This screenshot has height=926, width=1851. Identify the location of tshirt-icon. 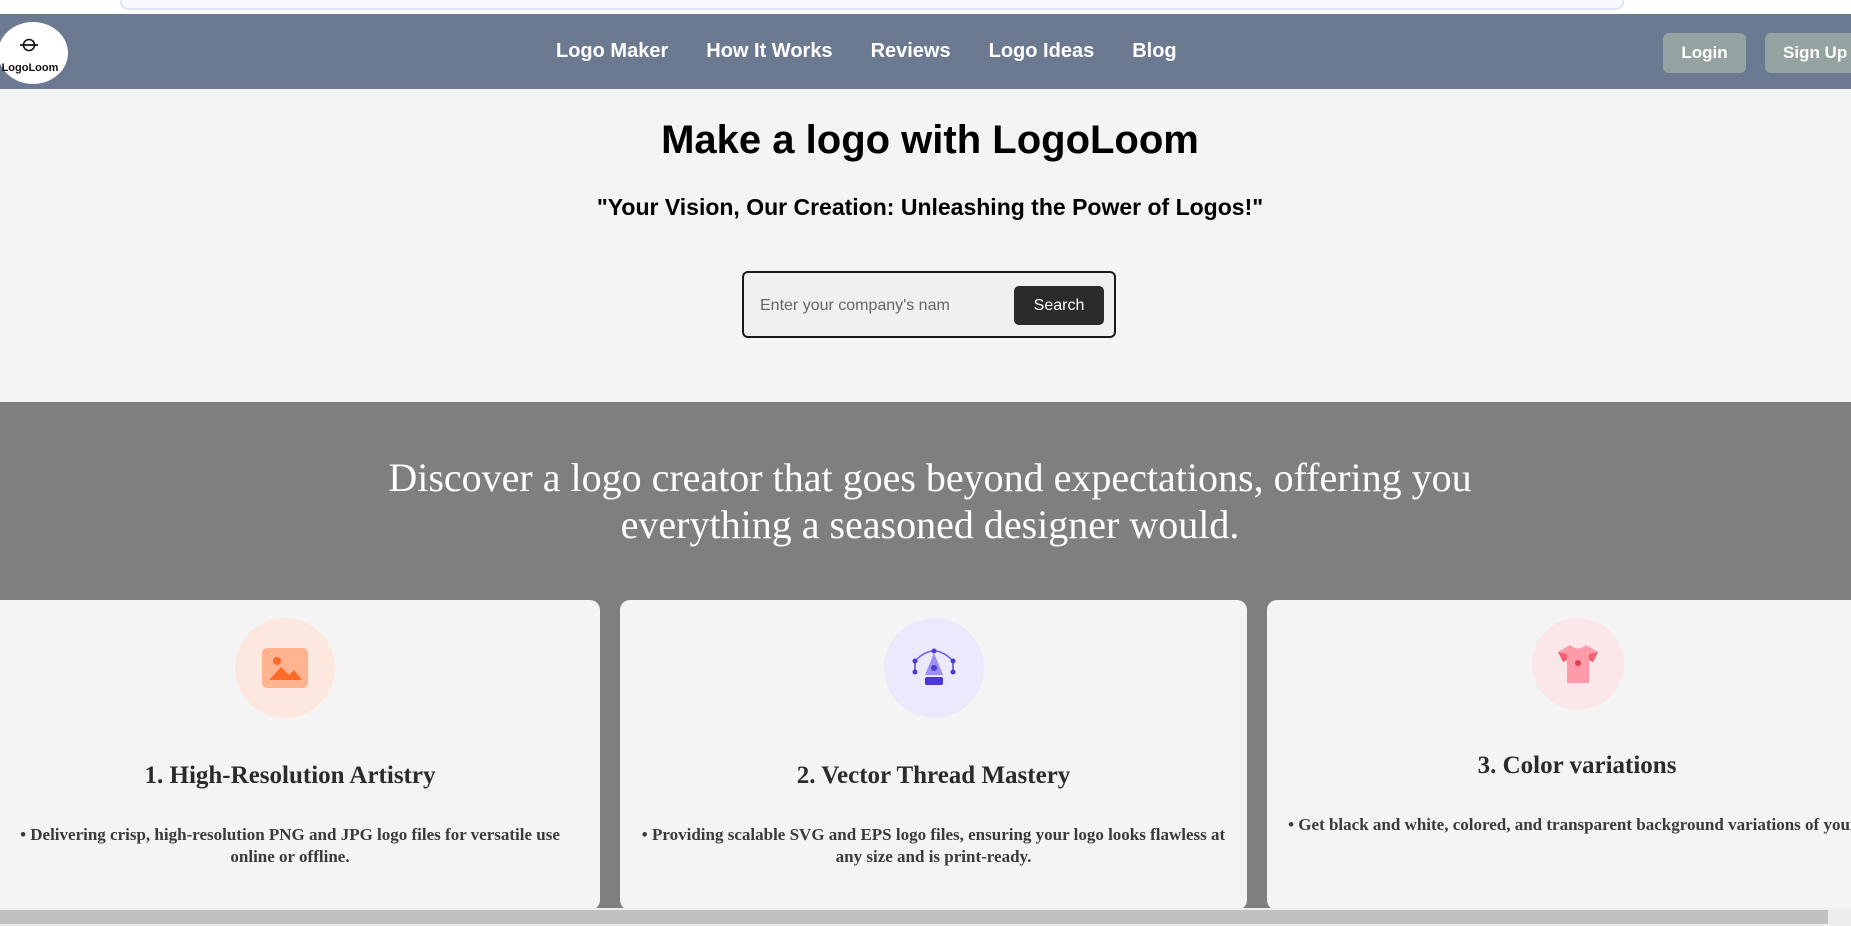
(1578, 664).